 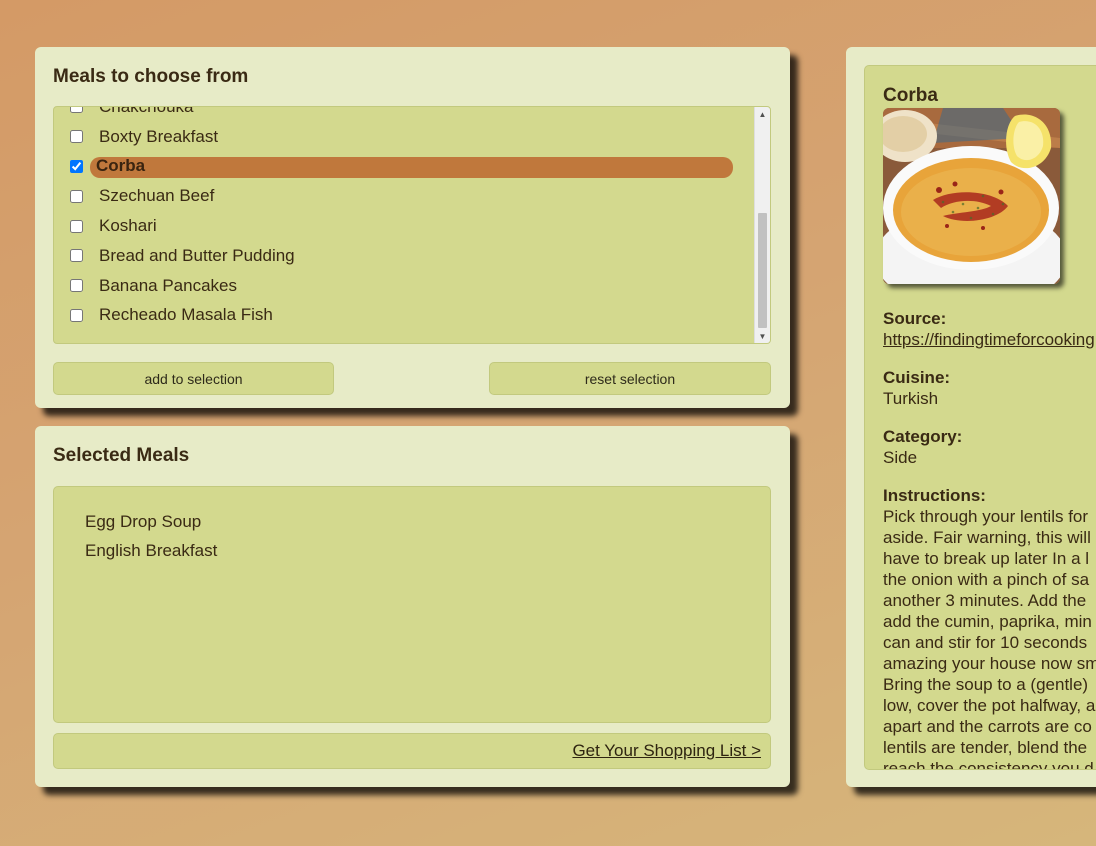 I want to click on meal-option-label: Chakchouka, so click(x=146, y=111).